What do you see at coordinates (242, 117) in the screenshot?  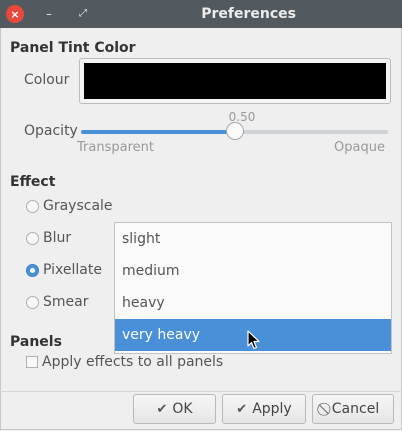 I see `opacity-value: 0.50` at bounding box center [242, 117].